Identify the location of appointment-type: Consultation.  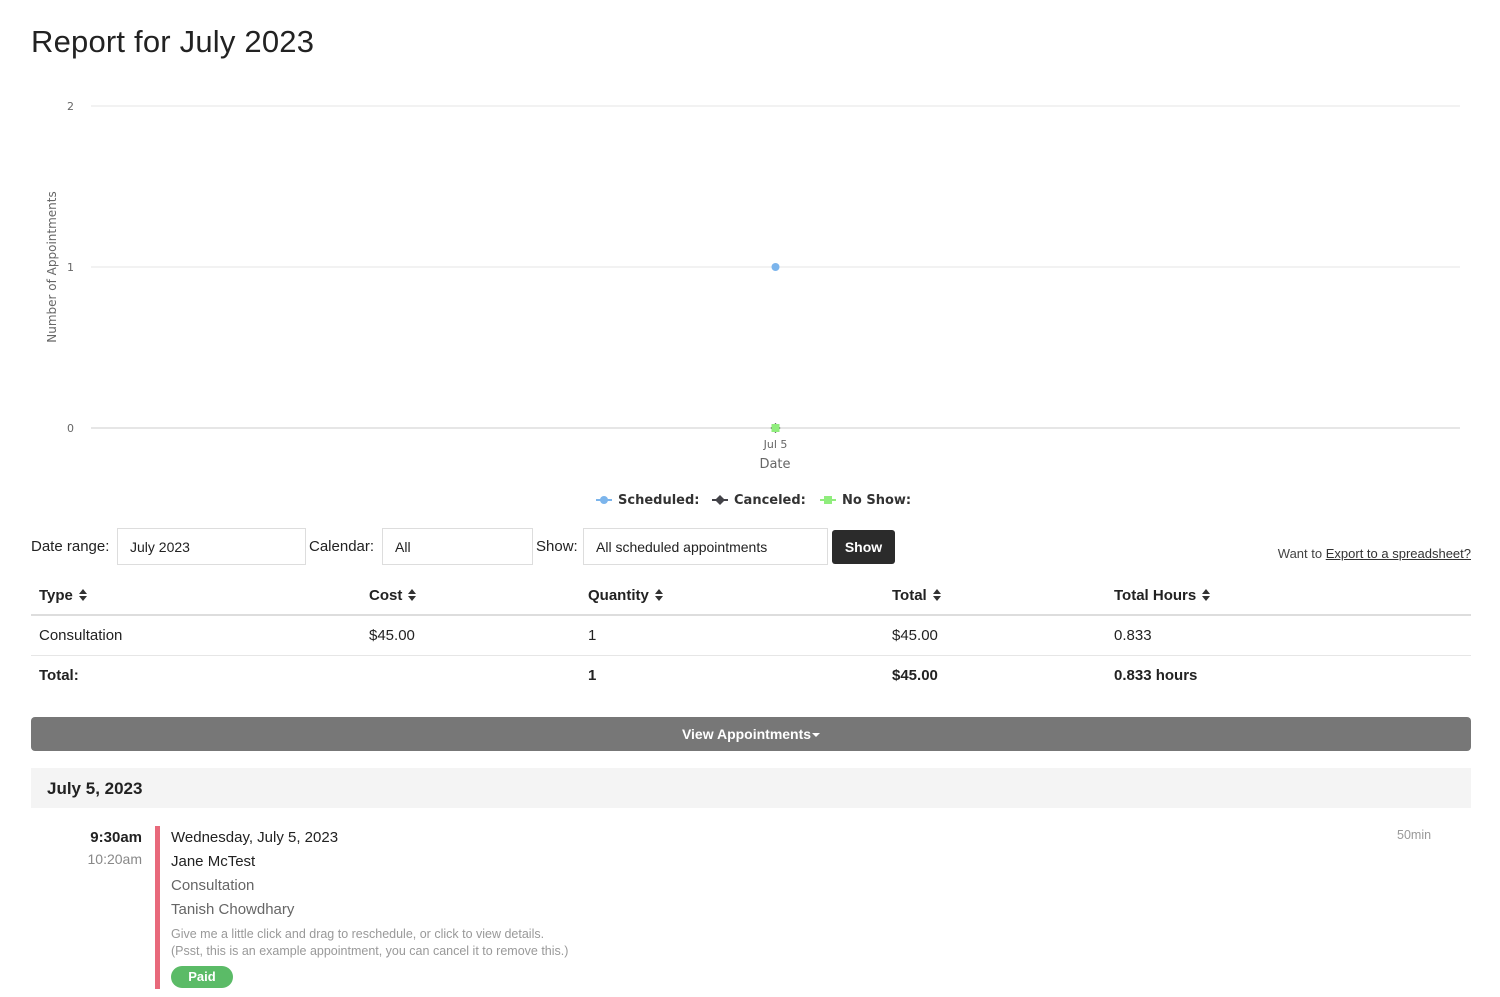
(213, 885).